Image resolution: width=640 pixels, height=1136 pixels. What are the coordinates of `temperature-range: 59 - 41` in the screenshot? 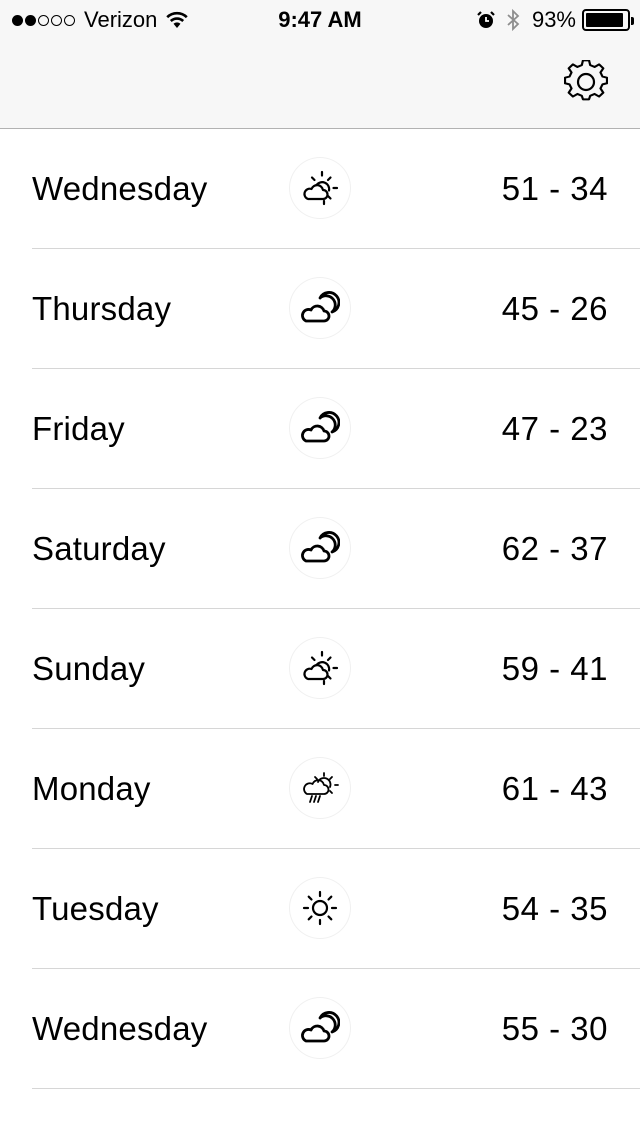 It's located at (554, 668).